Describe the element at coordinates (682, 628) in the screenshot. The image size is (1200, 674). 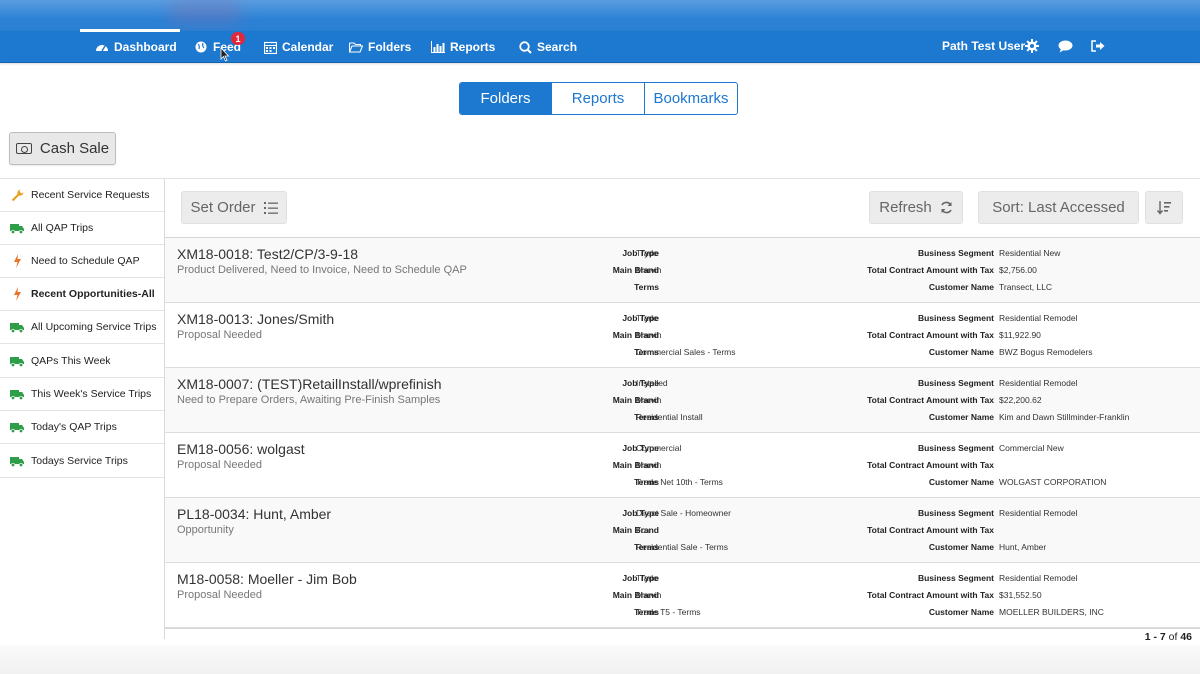
I see `list-bottom-divider` at that location.